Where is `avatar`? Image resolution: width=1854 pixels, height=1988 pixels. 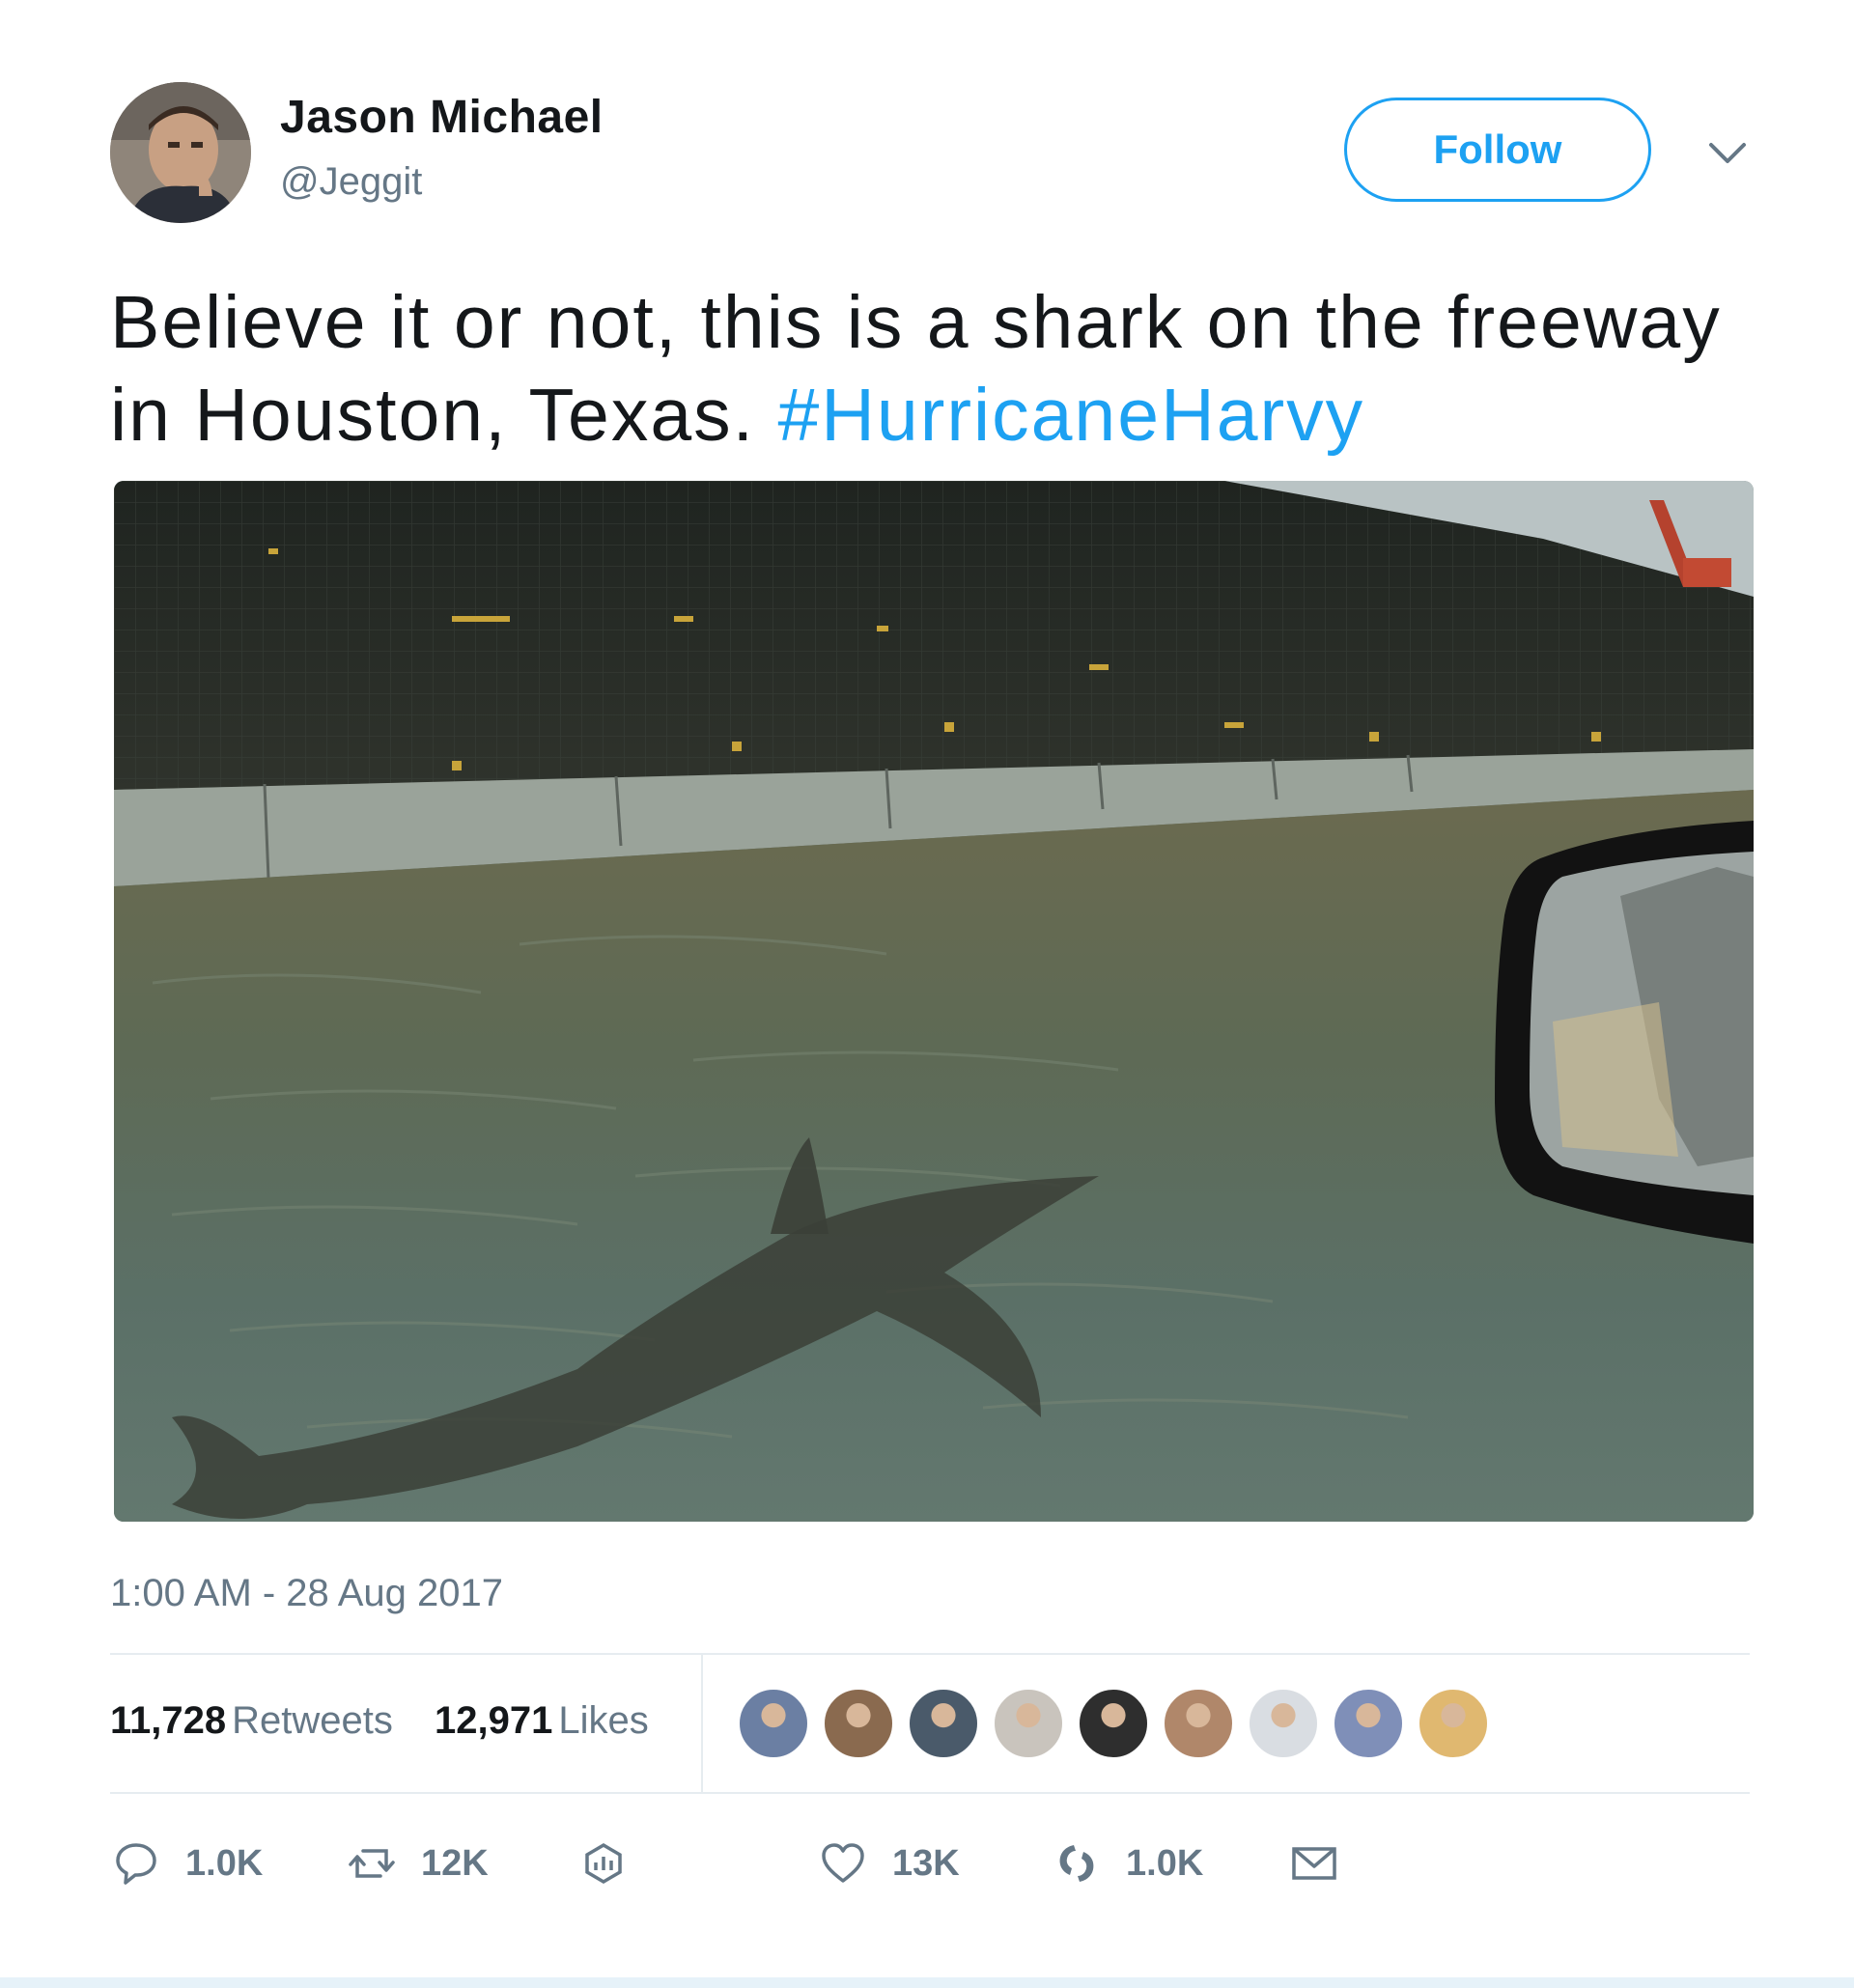
avatar is located at coordinates (180, 153).